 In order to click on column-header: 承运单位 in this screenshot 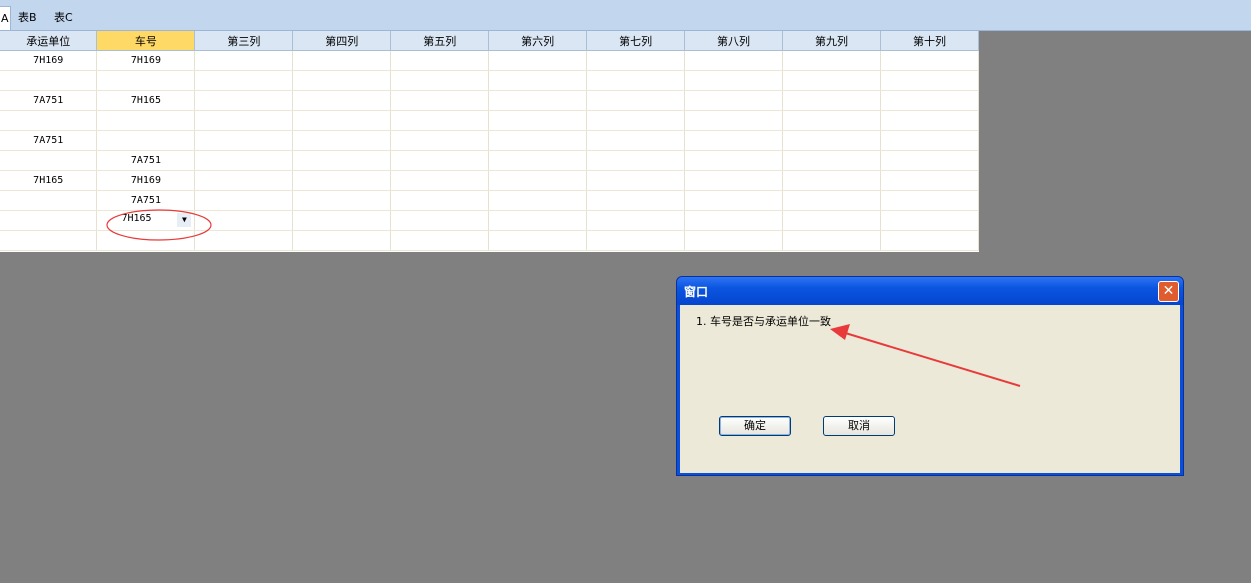, I will do `click(49, 41)`.